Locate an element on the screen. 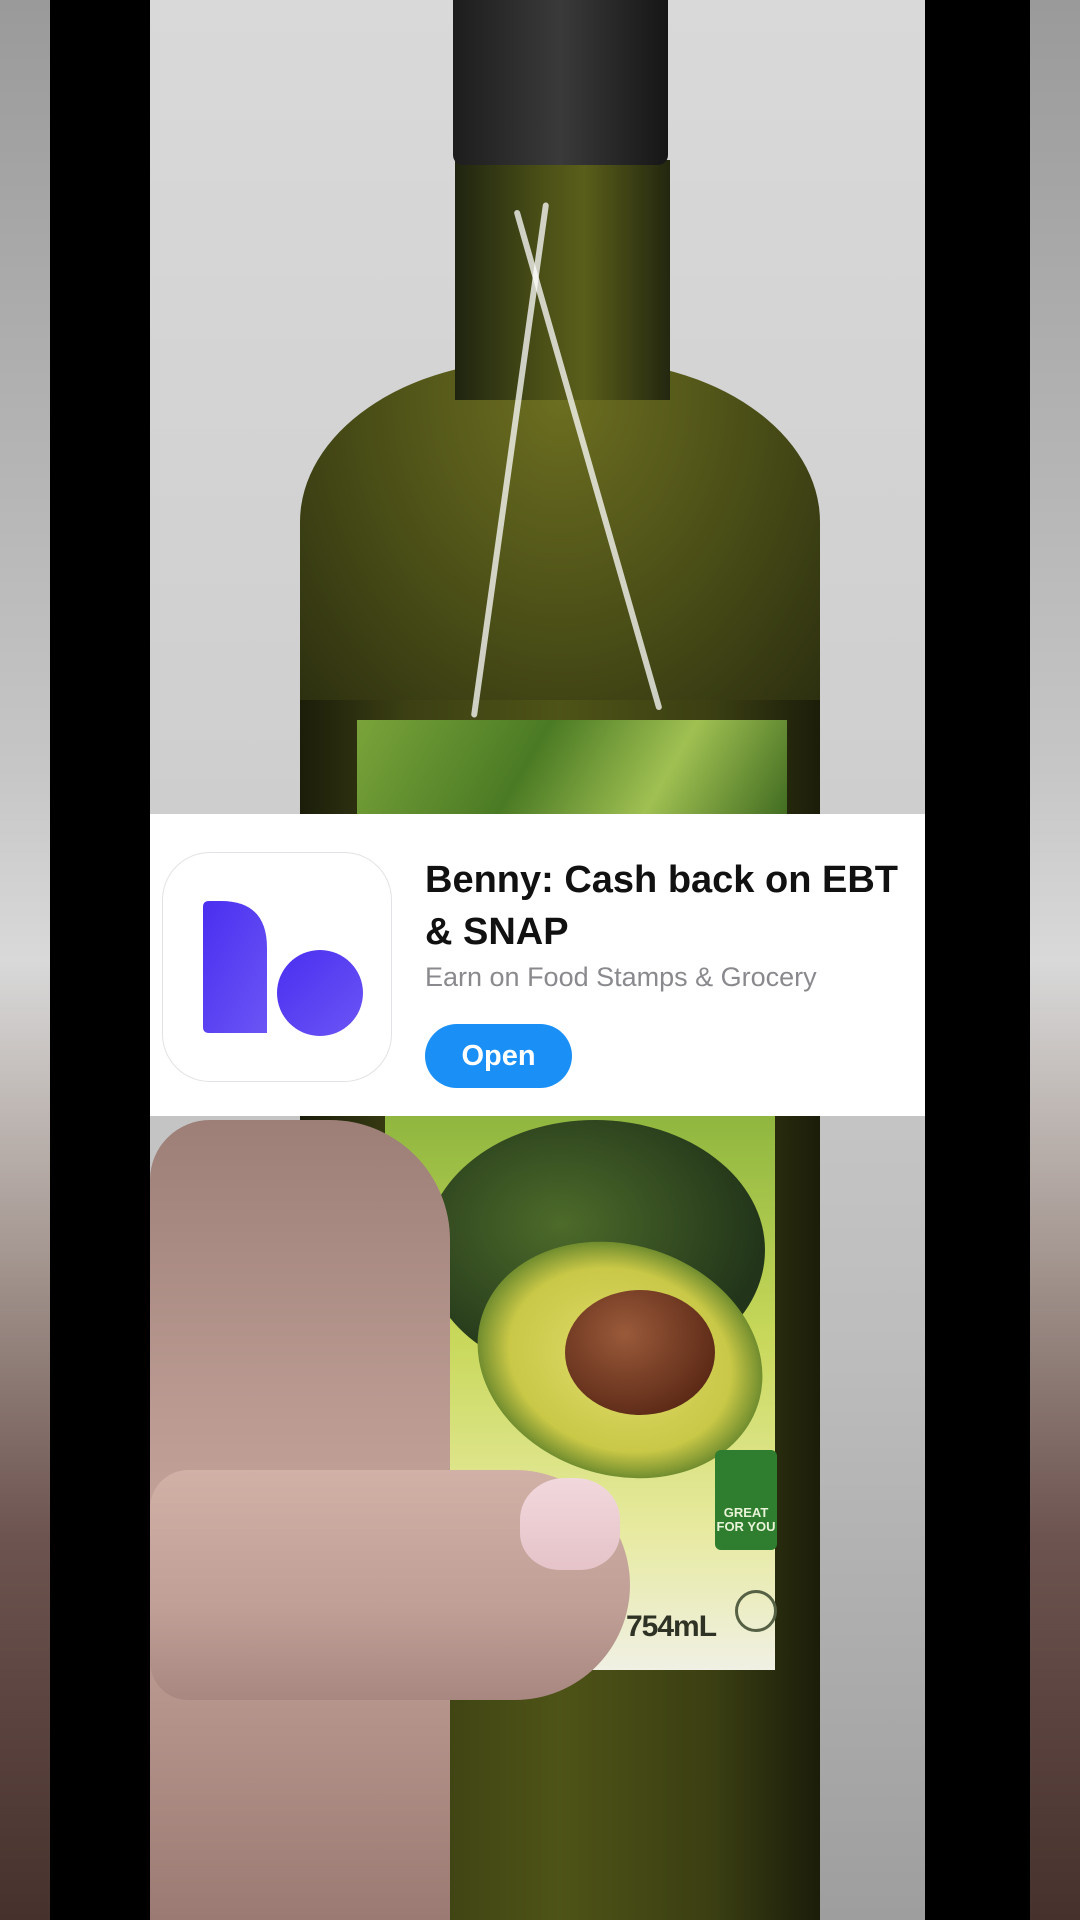 This screenshot has width=1080, height=1920. recycle-symbol-icon is located at coordinates (756, 1611).